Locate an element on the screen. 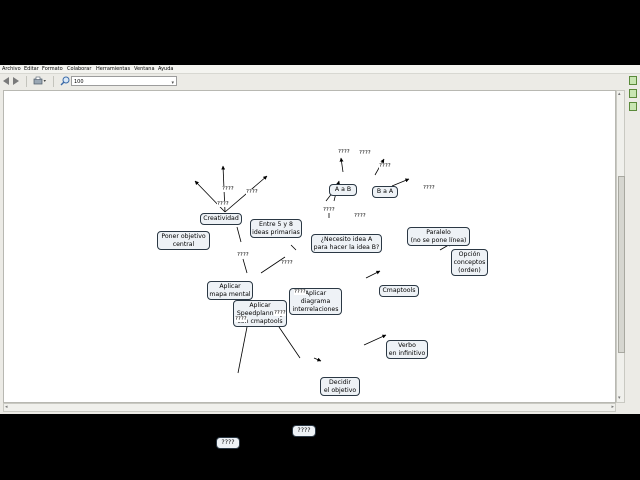 The image size is (640, 480). scroll-right-icon: ▸ is located at coordinates (612, 407).